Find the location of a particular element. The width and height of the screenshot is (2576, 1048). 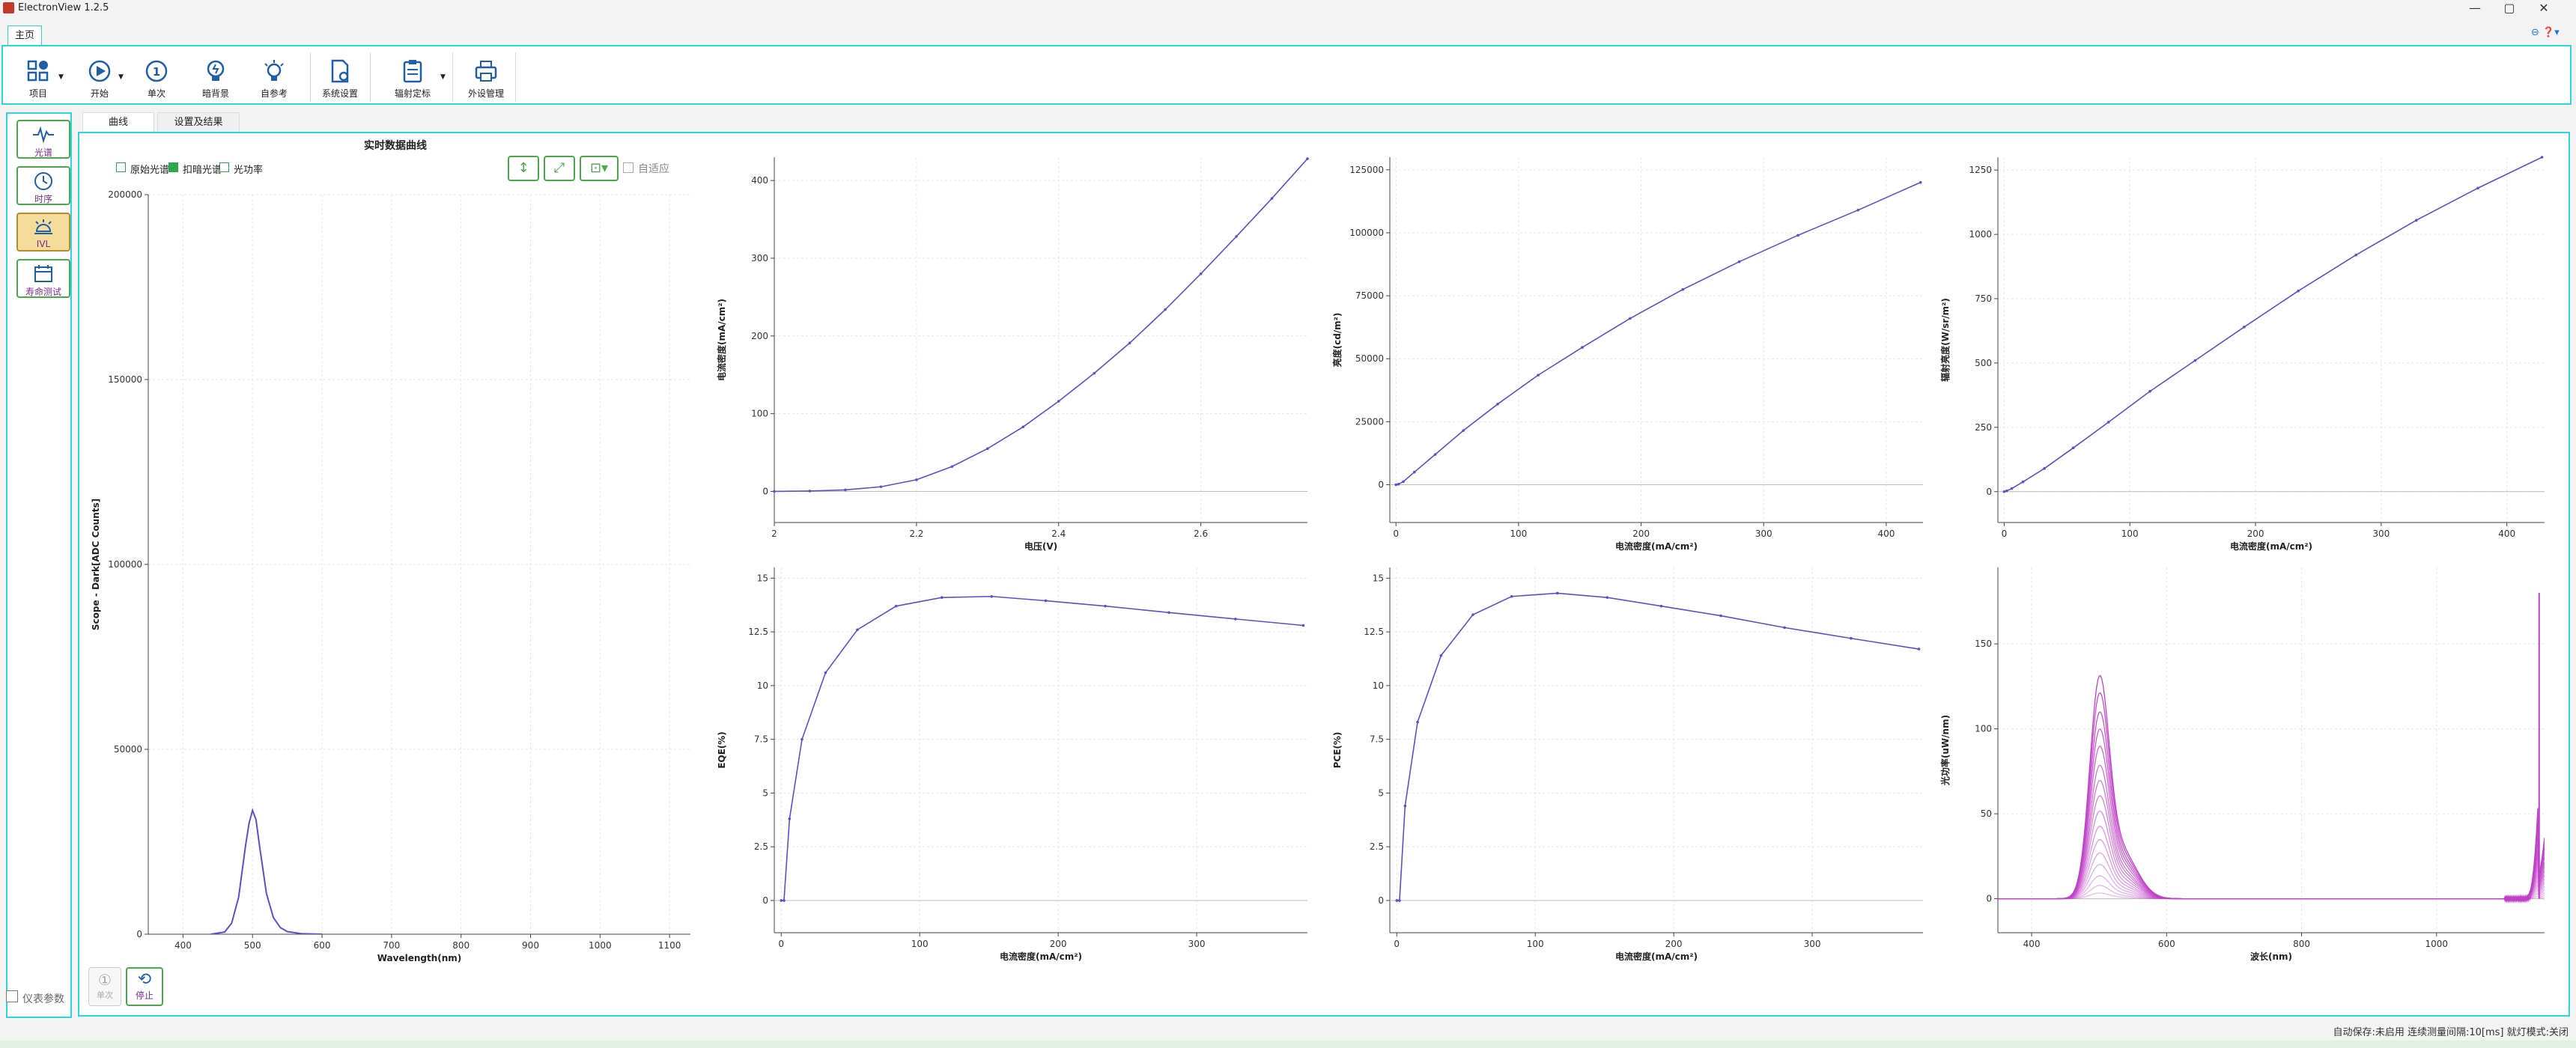

calendar-icon is located at coordinates (43, 273).